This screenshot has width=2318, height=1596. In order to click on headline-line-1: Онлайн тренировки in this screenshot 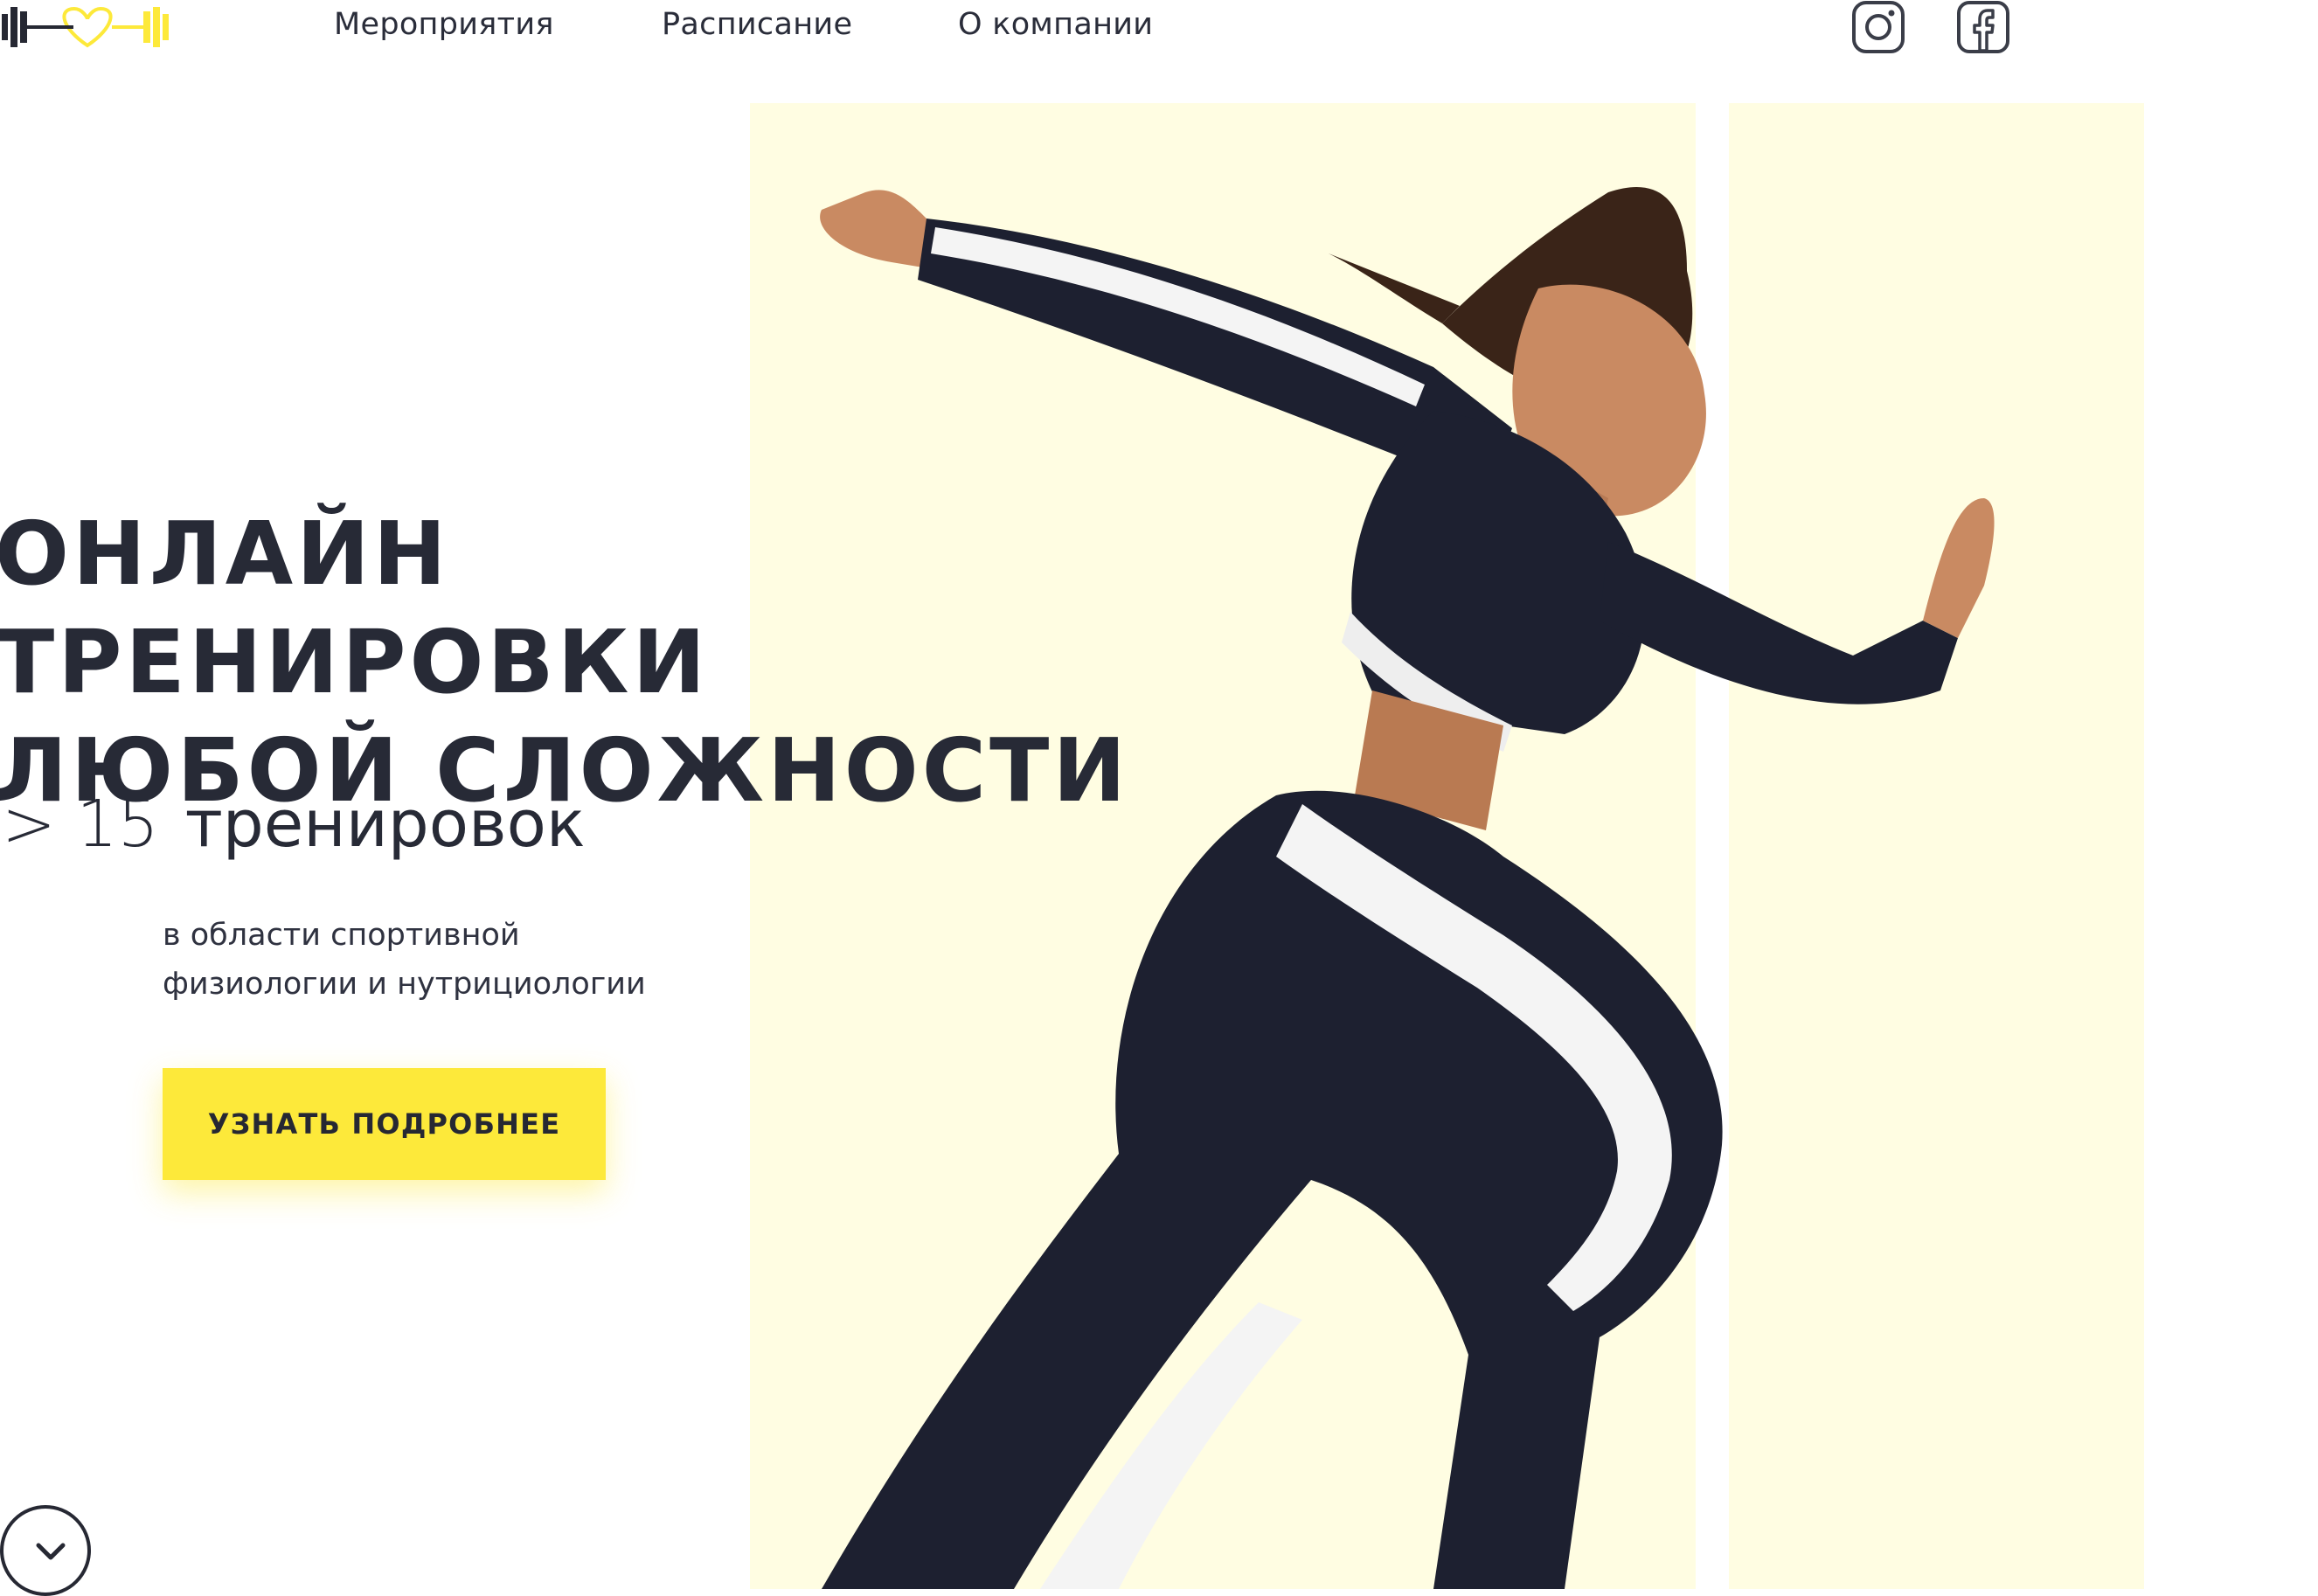, I will do `click(355, 608)`.